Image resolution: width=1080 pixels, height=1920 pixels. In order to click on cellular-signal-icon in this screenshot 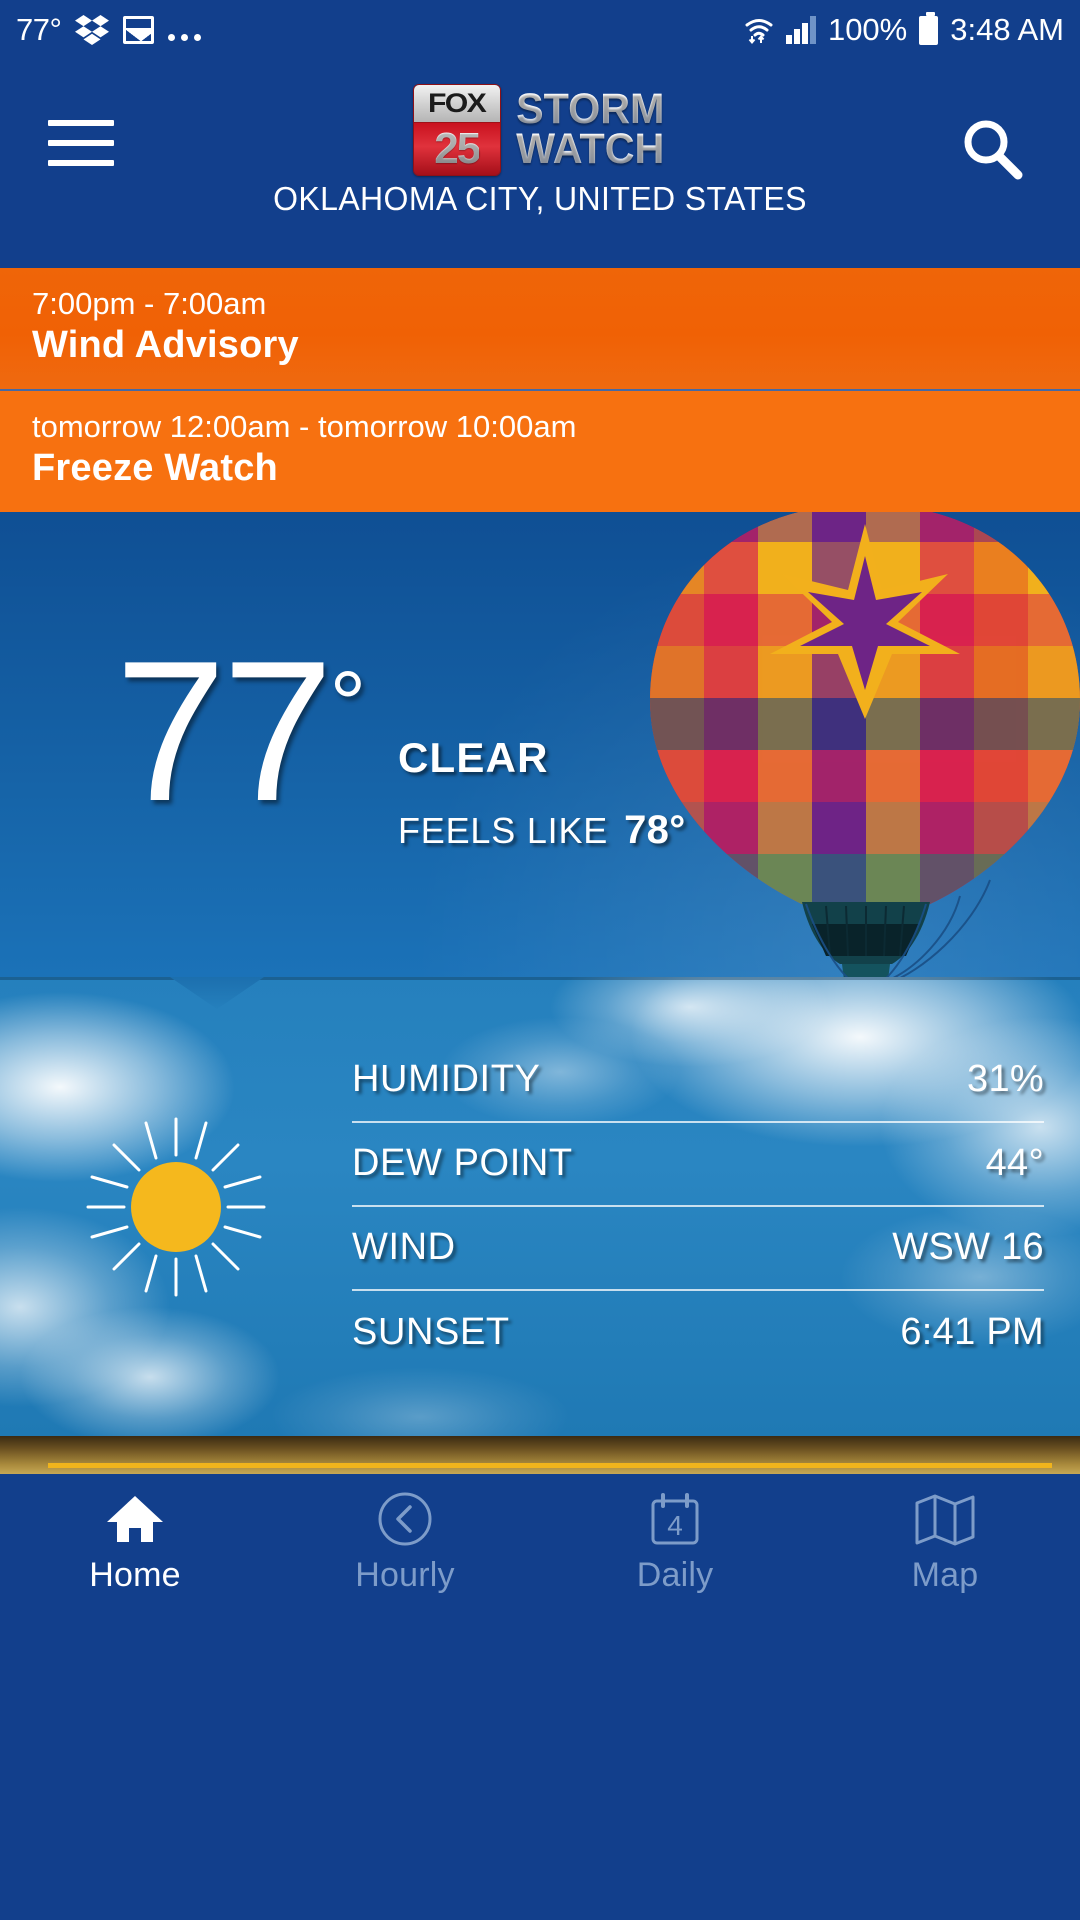, I will do `click(800, 30)`.